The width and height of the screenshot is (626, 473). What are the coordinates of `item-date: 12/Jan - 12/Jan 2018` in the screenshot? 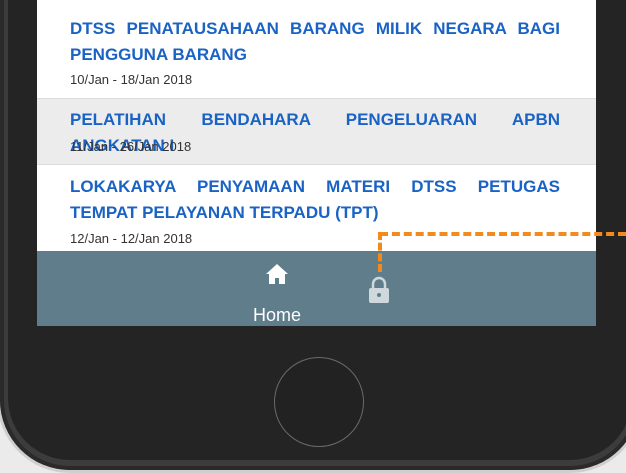 It's located at (131, 238).